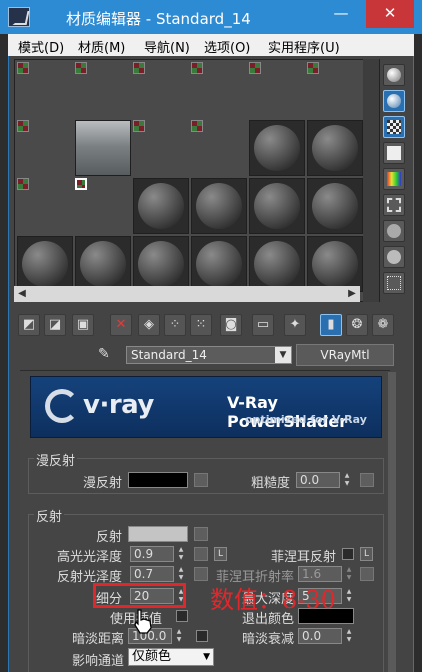  I want to click on highlight-box, so click(139, 595).